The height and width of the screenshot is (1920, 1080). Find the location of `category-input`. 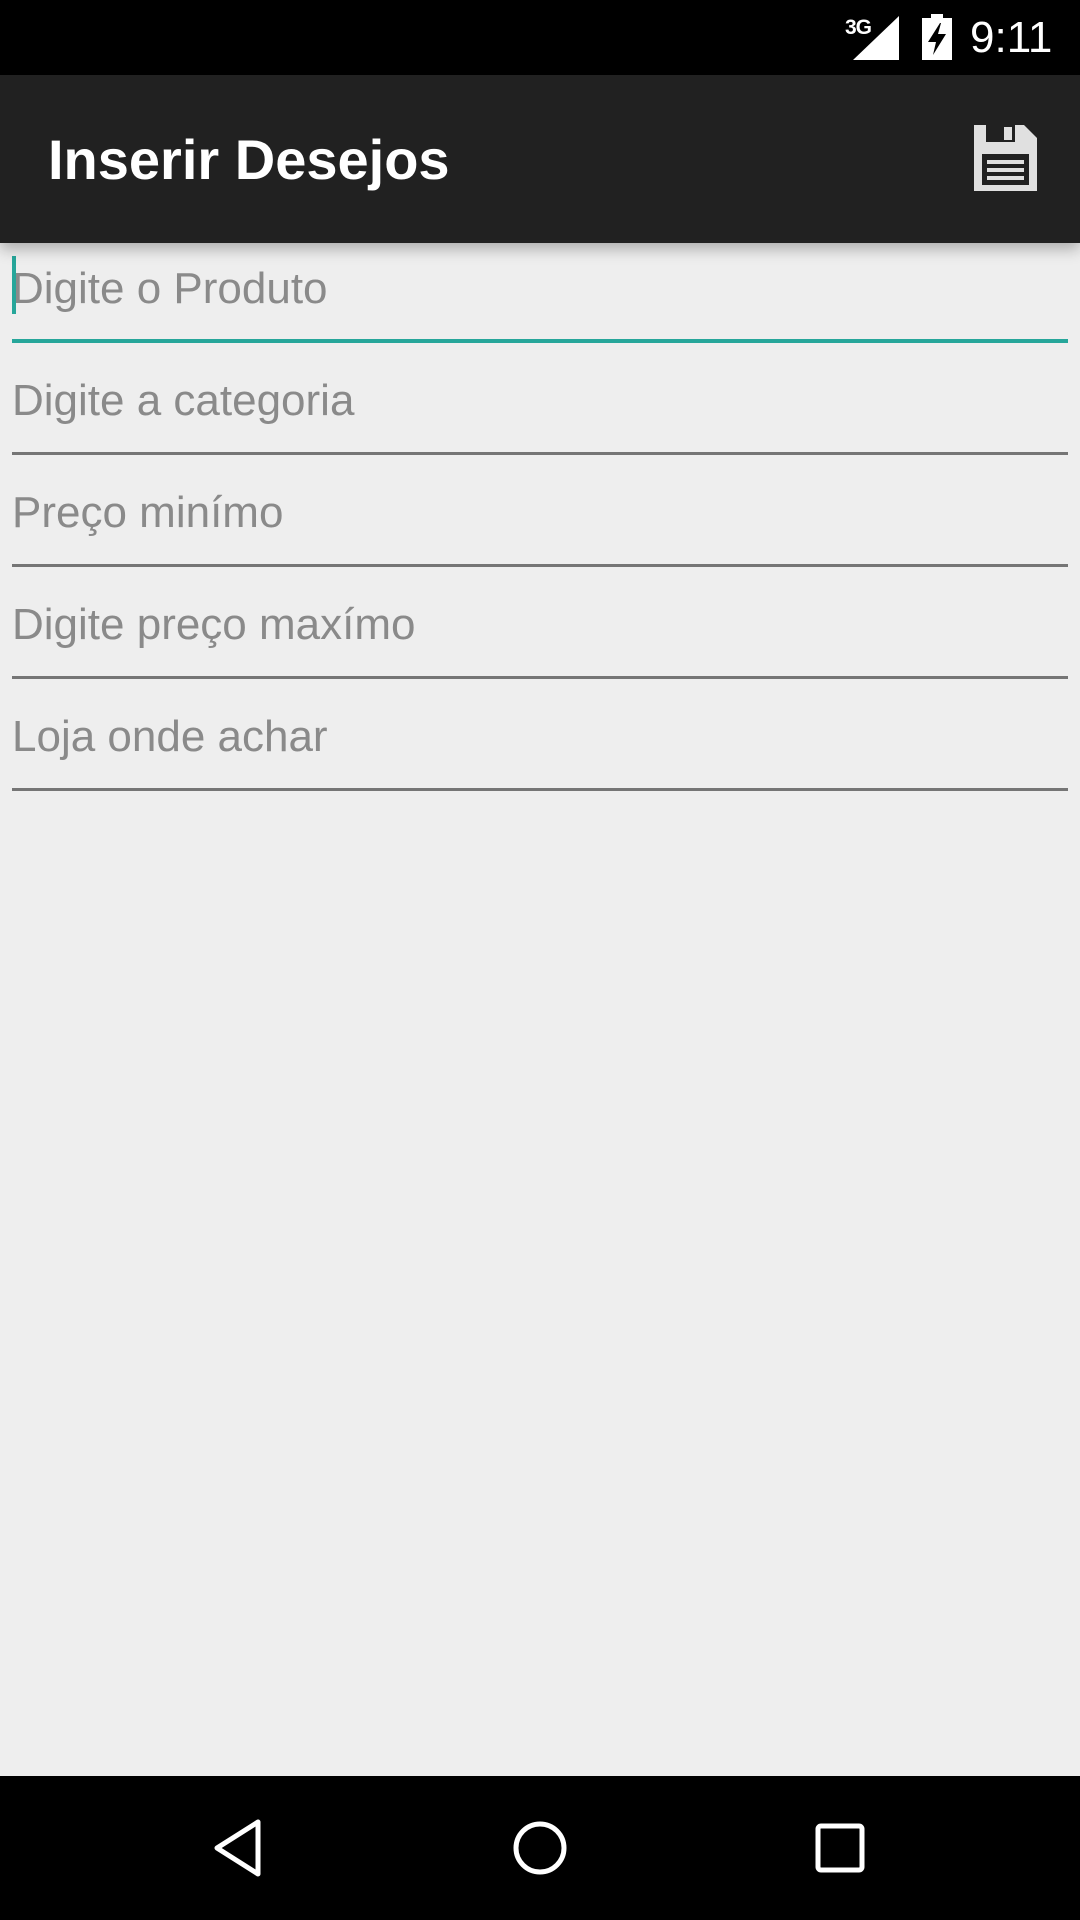

category-input is located at coordinates (540, 401).